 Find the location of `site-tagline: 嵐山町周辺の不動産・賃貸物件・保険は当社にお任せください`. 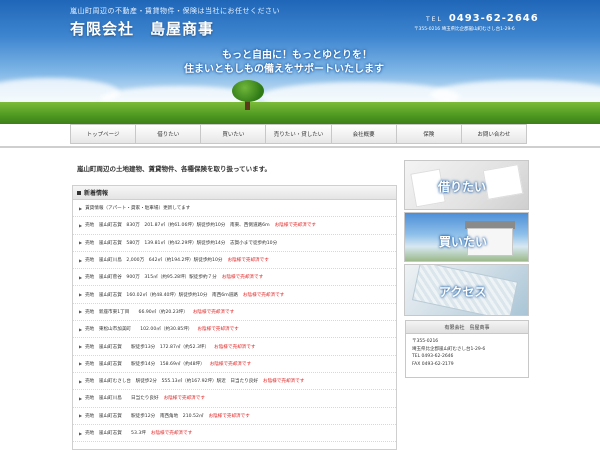

site-tagline: 嵐山町周辺の不動産・賃貸物件・保険は当社にお任せください is located at coordinates (175, 11).